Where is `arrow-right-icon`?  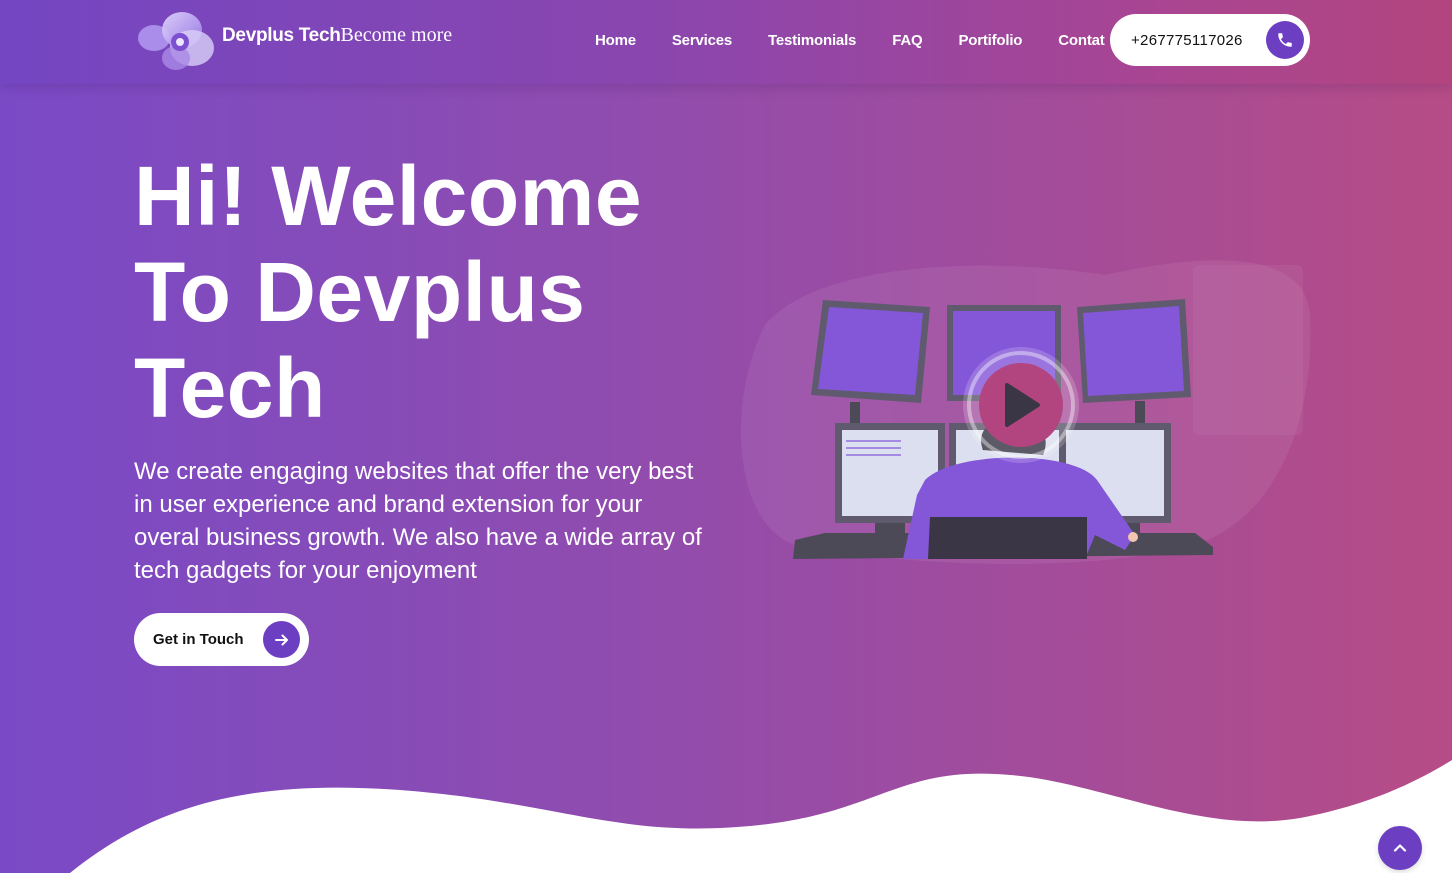 arrow-right-icon is located at coordinates (281, 639).